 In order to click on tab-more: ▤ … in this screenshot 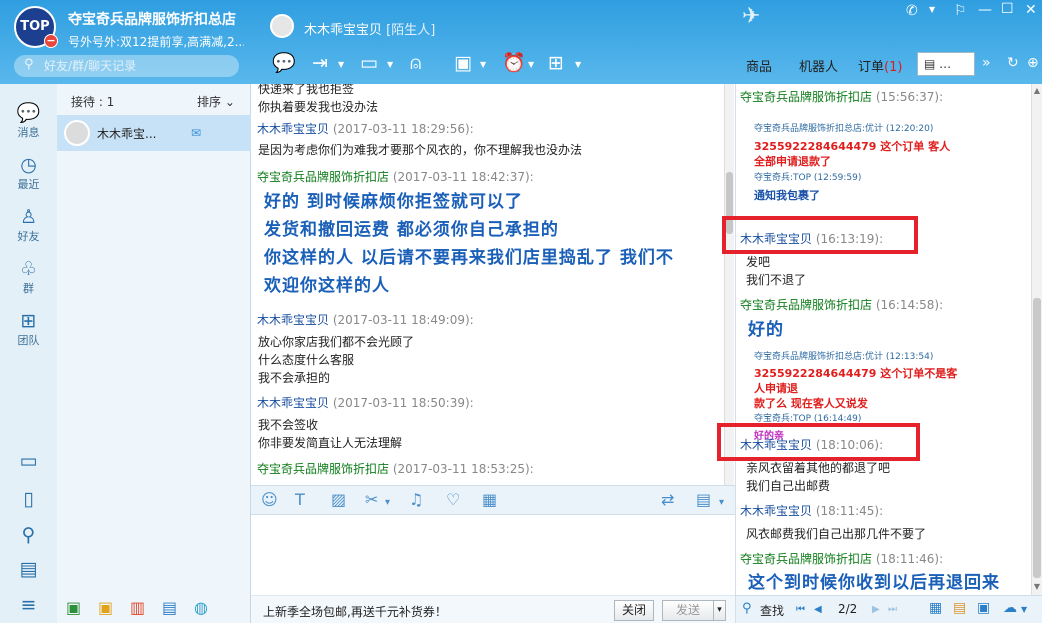, I will do `click(946, 64)`.